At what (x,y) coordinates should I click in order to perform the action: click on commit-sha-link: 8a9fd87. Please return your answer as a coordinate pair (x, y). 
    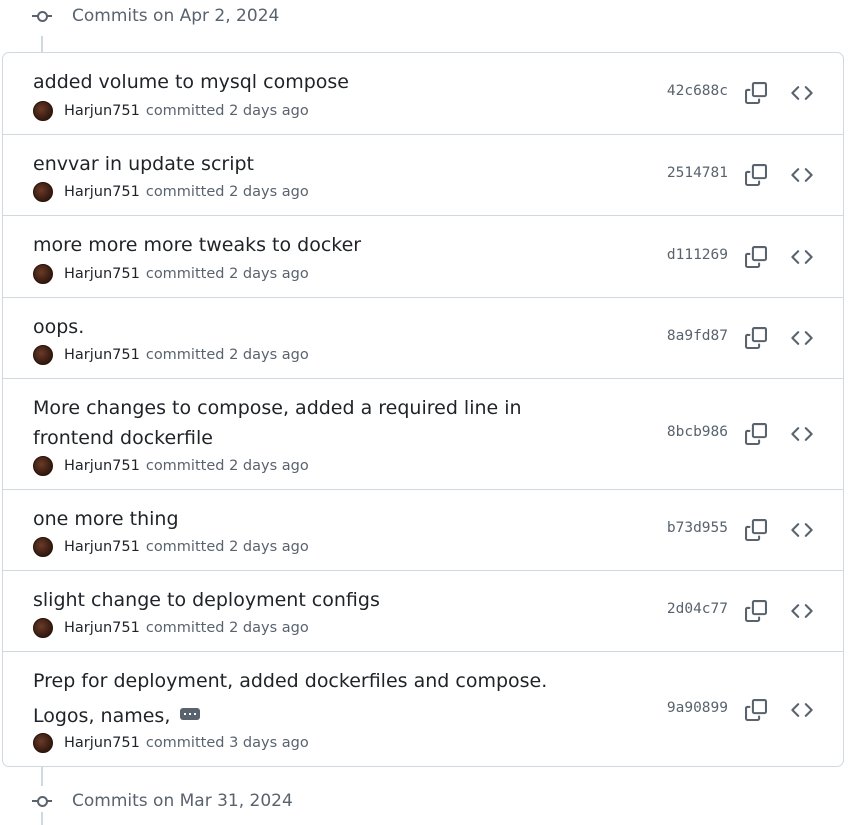
    Looking at the image, I should click on (697, 336).